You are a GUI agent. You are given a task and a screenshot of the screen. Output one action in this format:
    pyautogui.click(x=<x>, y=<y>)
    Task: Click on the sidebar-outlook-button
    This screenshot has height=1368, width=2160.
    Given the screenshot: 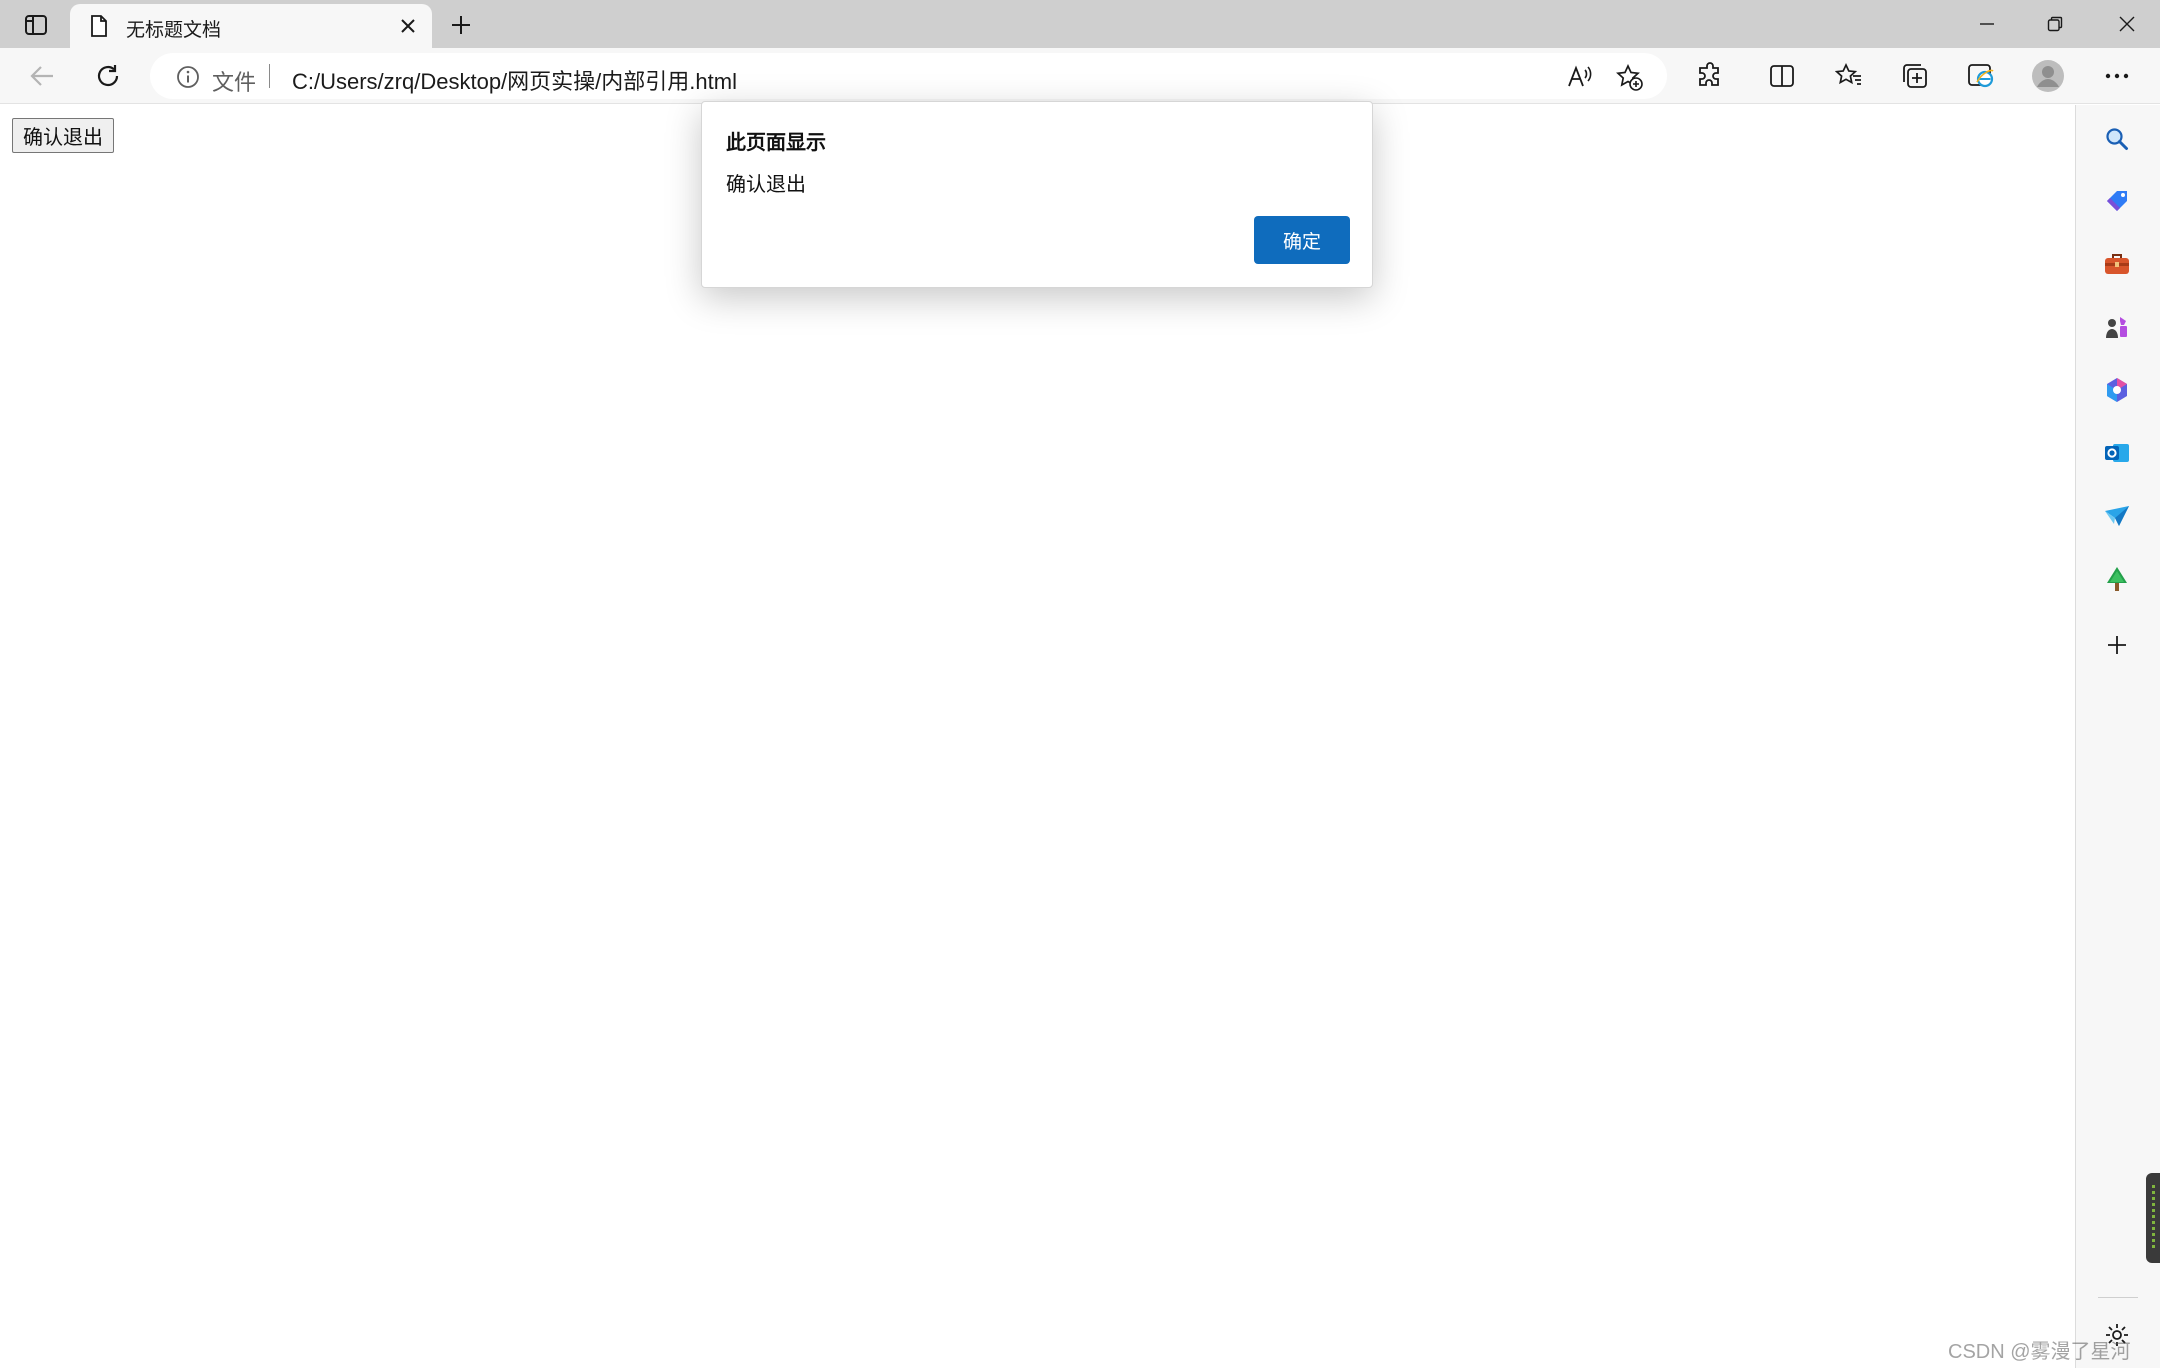 What is the action you would take?
    pyautogui.click(x=2117, y=453)
    